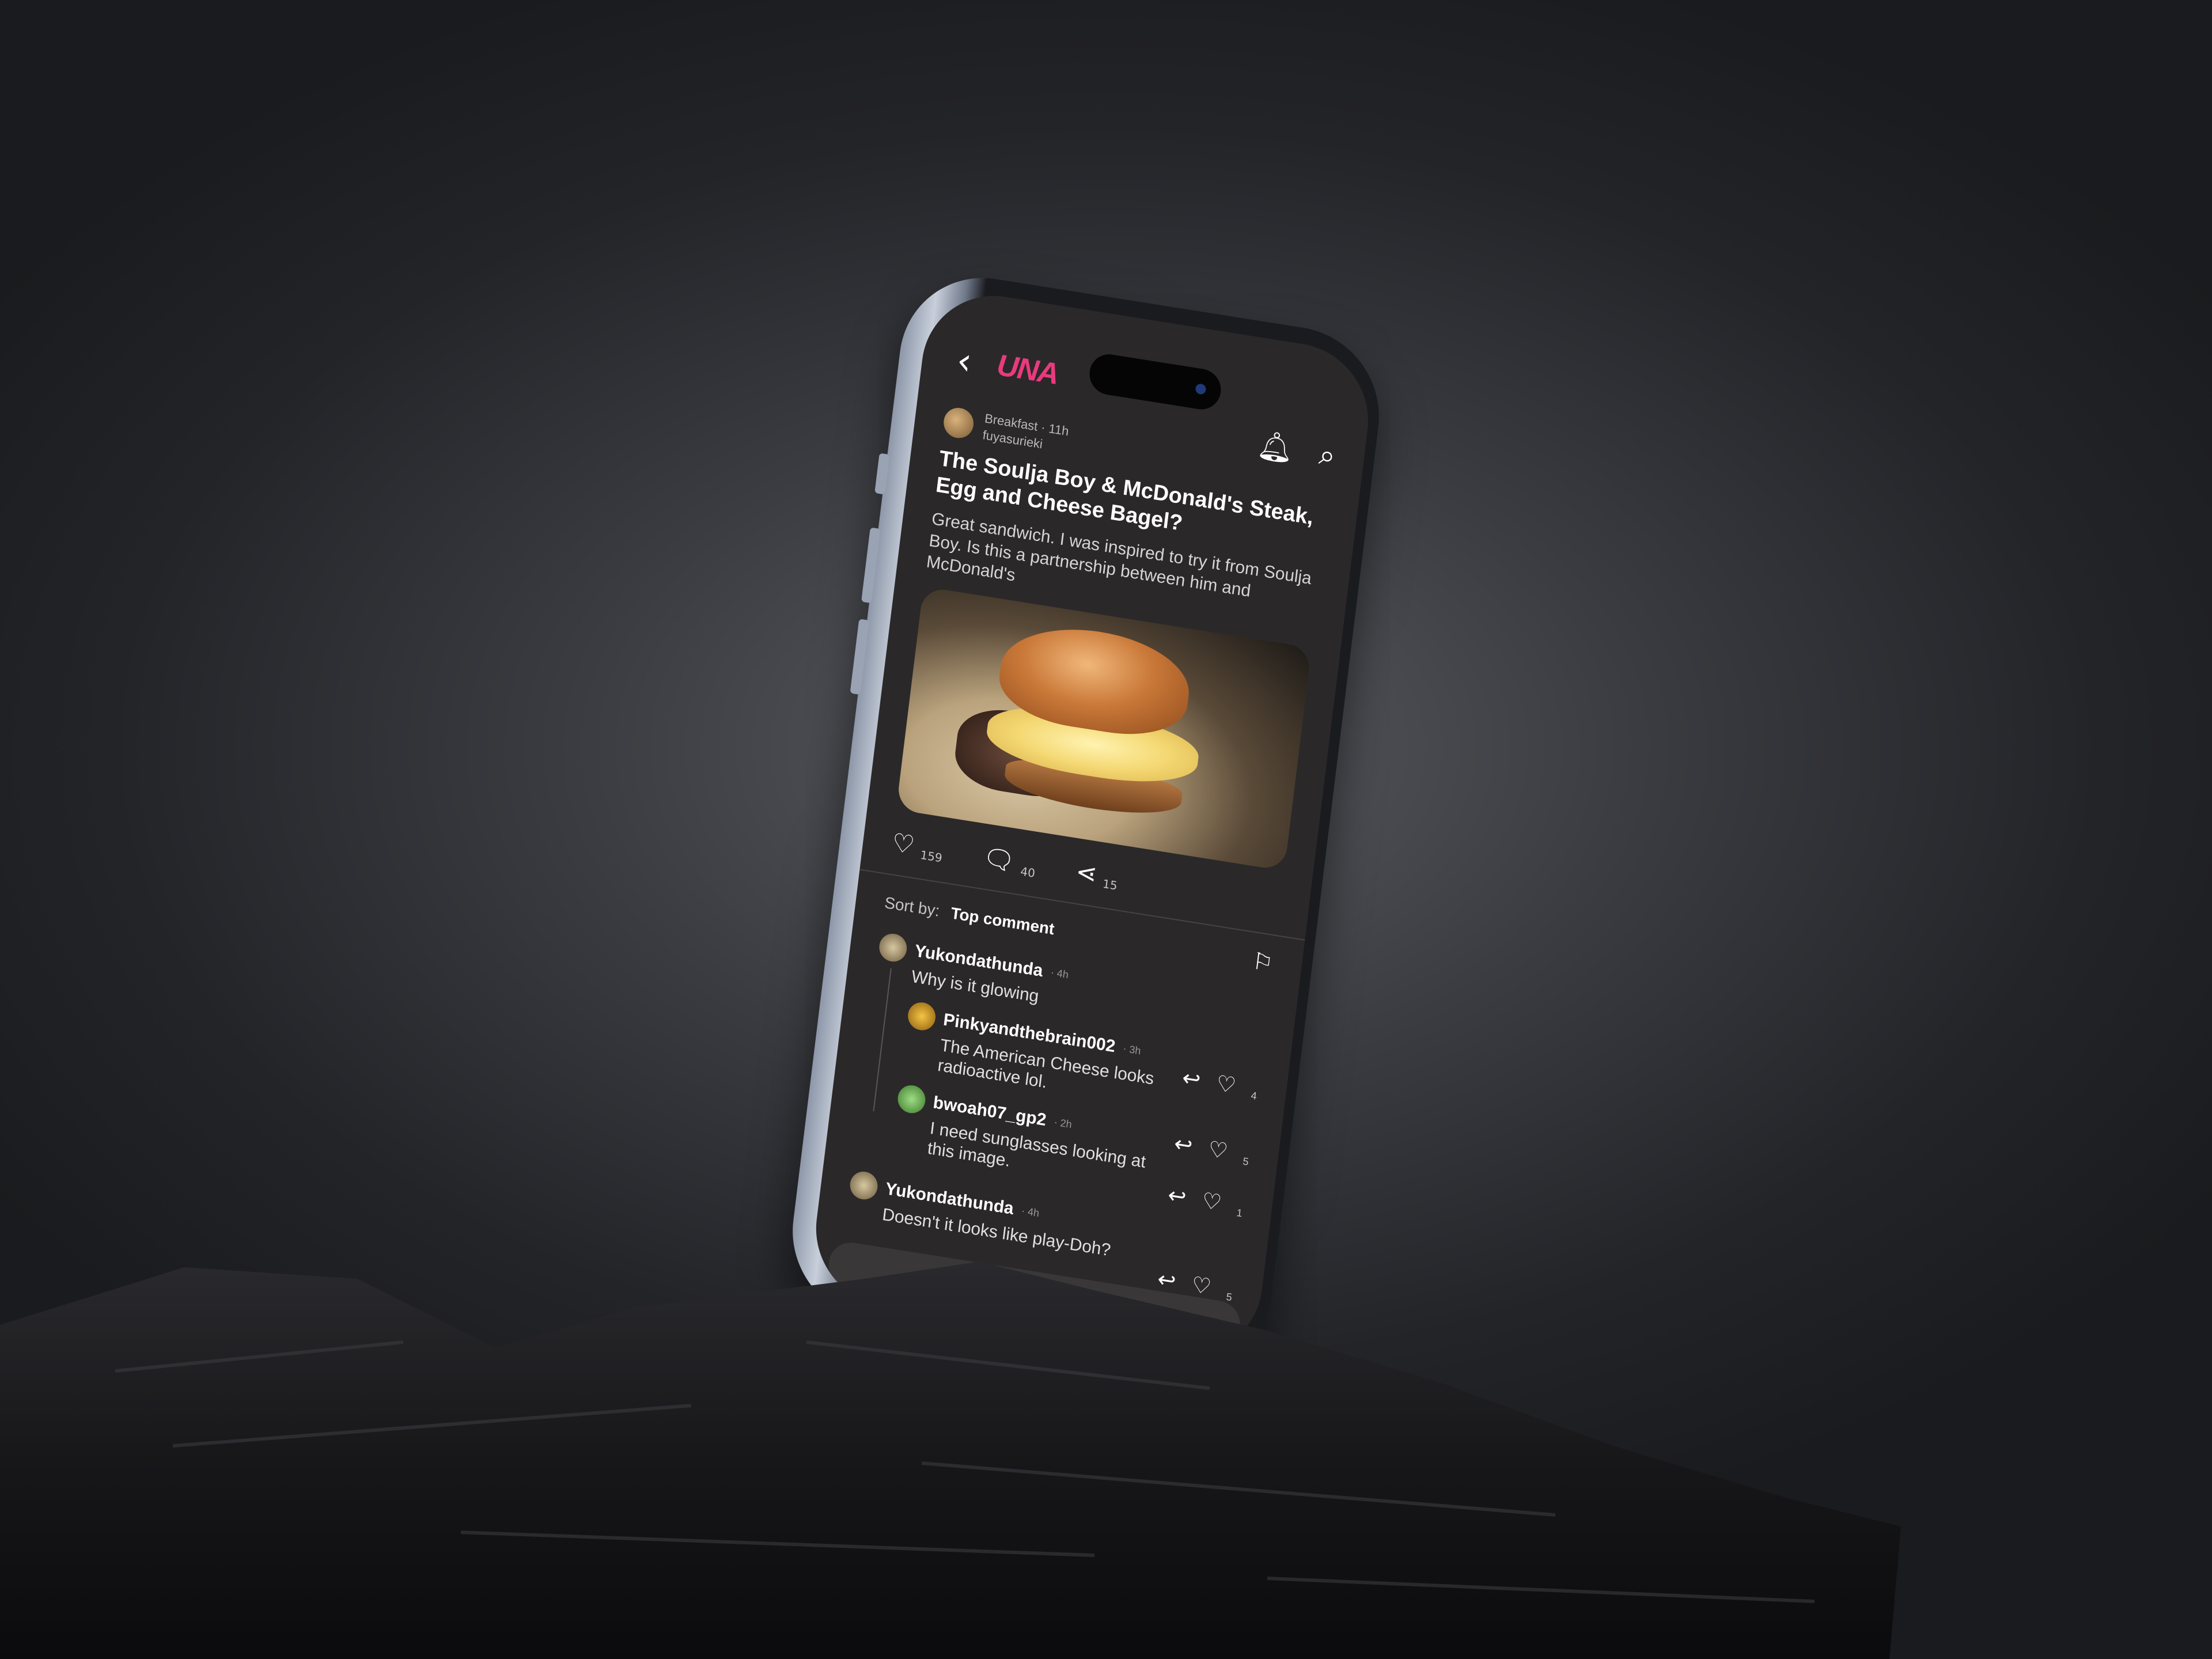  I want to click on comment-count: 40, so click(1028, 872).